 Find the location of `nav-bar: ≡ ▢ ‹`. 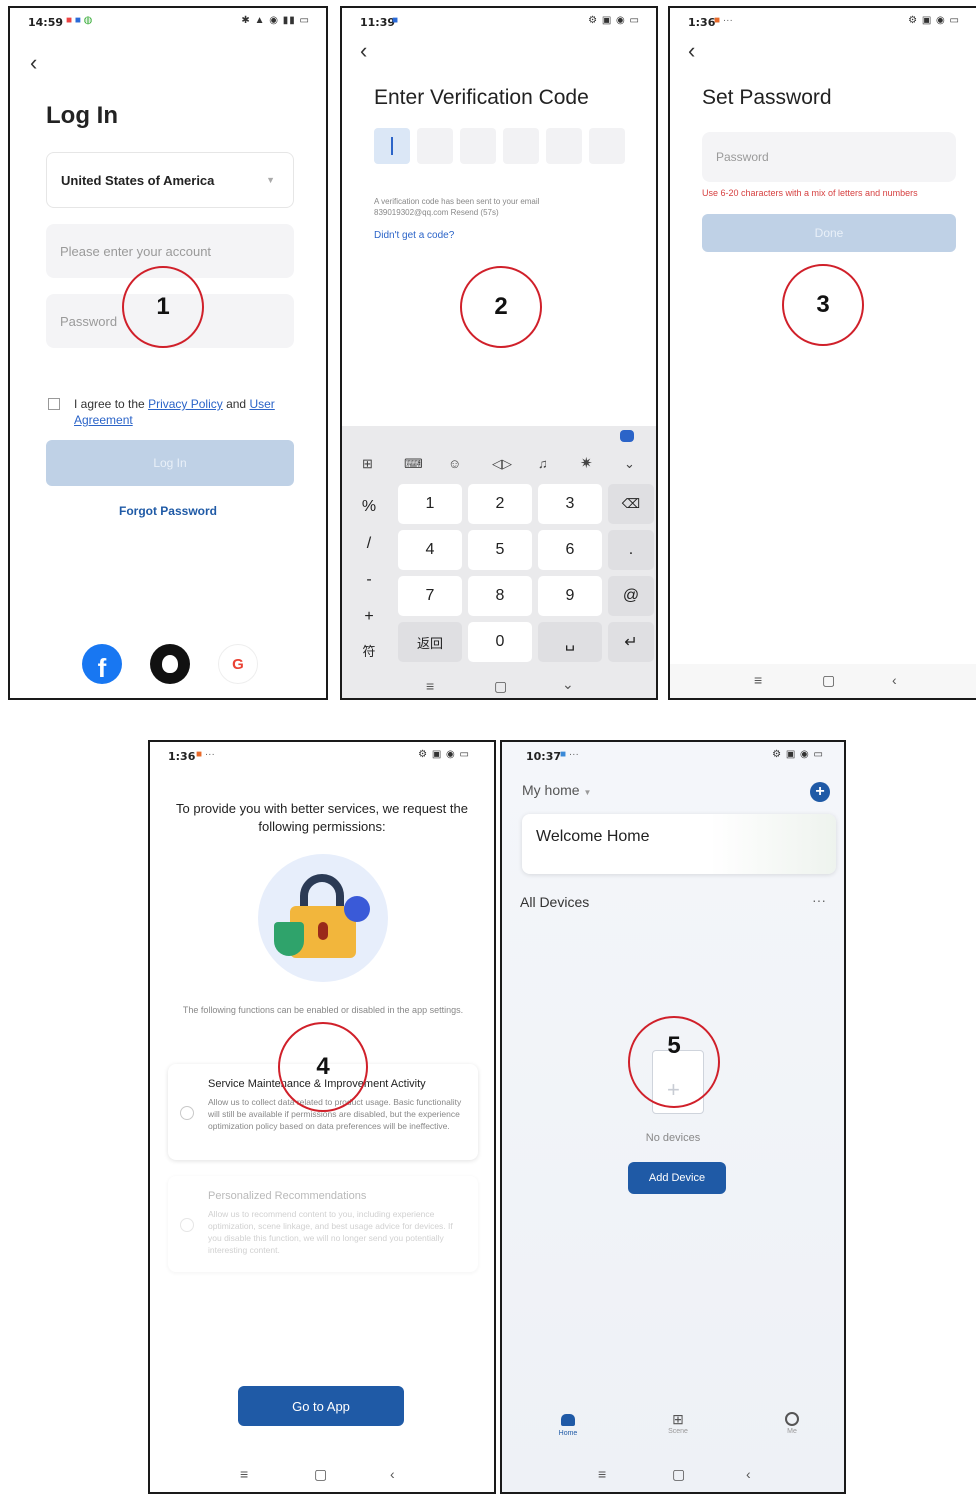

nav-bar: ≡ ▢ ‹ is located at coordinates (322, 1475).